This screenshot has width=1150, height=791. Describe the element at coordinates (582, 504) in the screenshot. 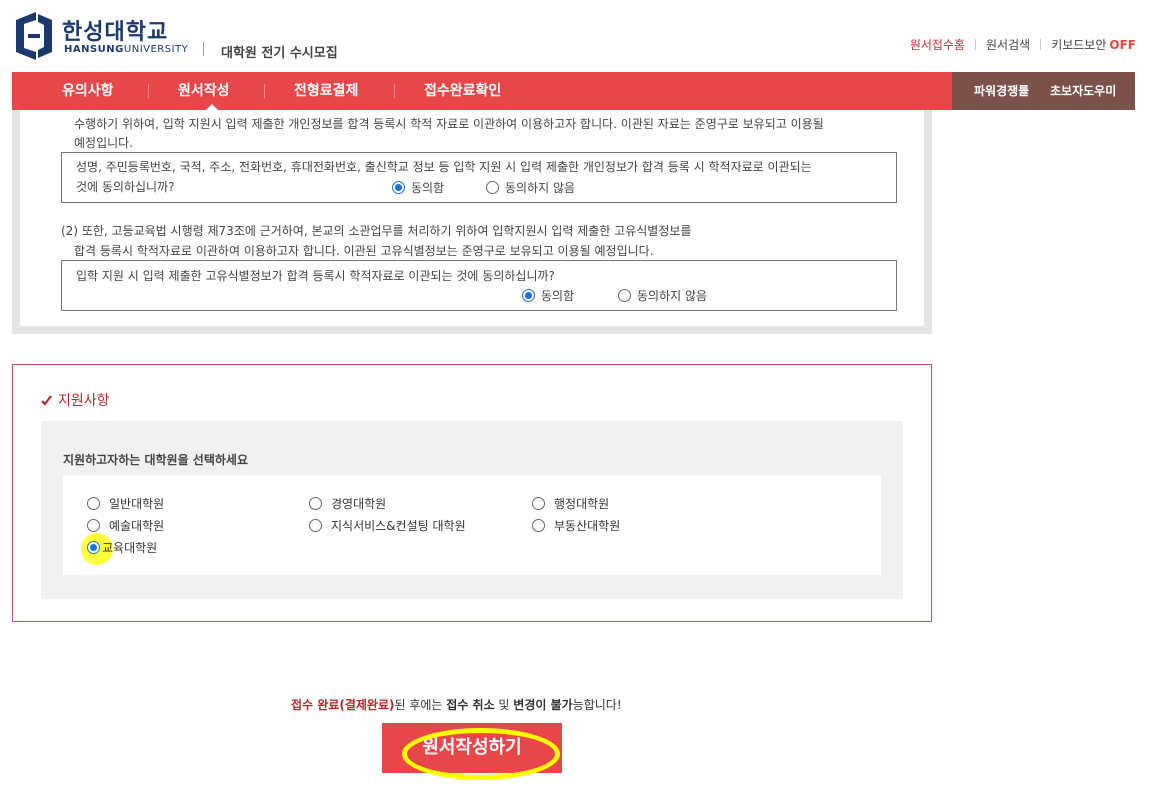

I see `option-label: 행정대학원` at that location.